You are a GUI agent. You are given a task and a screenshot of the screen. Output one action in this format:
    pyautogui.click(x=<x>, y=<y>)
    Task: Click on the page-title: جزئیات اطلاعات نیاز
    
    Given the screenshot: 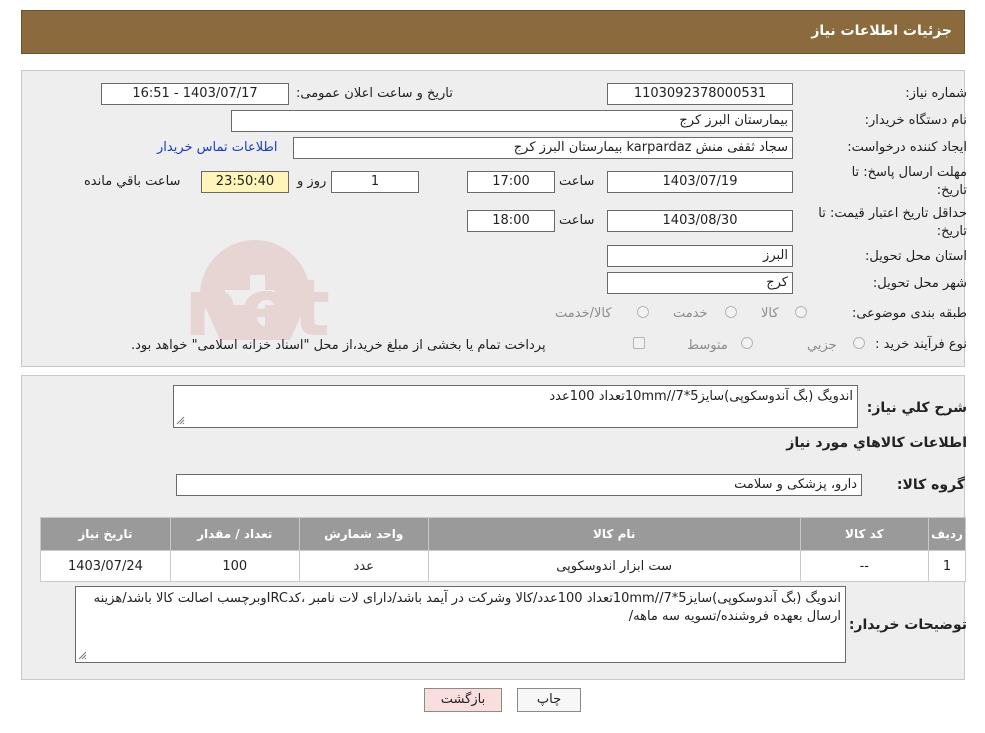 What is the action you would take?
    pyautogui.click(x=881, y=31)
    